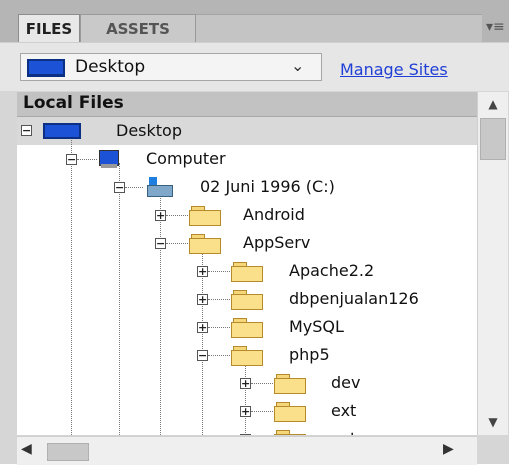  I want to click on tree-label-drive: 02 Juni 1996 (C:), so click(267, 186).